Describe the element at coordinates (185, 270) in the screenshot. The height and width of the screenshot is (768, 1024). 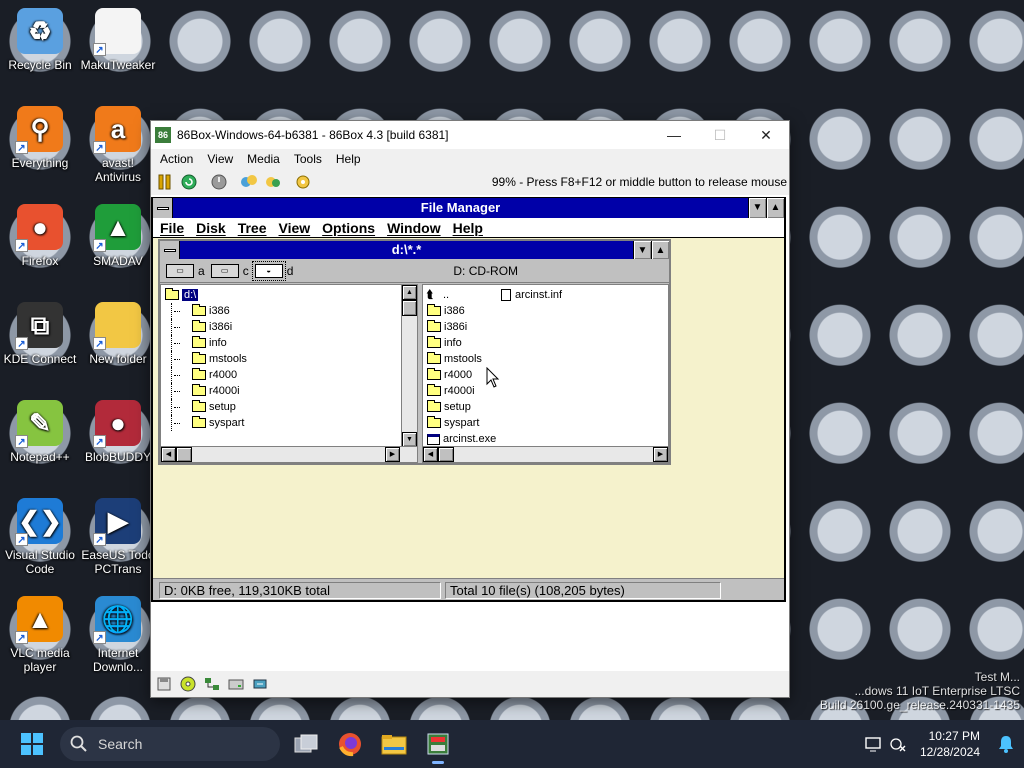
I see `drive-a: ▭ a` at that location.